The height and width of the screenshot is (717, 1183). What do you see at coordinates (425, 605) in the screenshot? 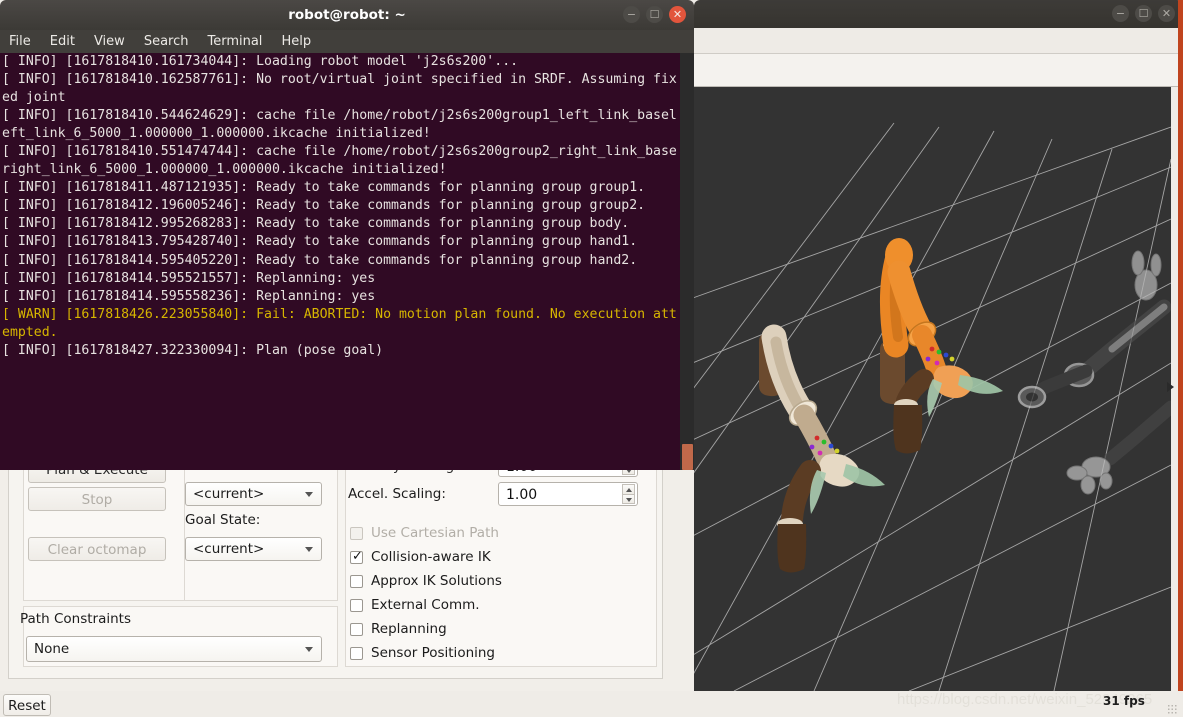
I see `checkbox-label: External Comm.` at bounding box center [425, 605].